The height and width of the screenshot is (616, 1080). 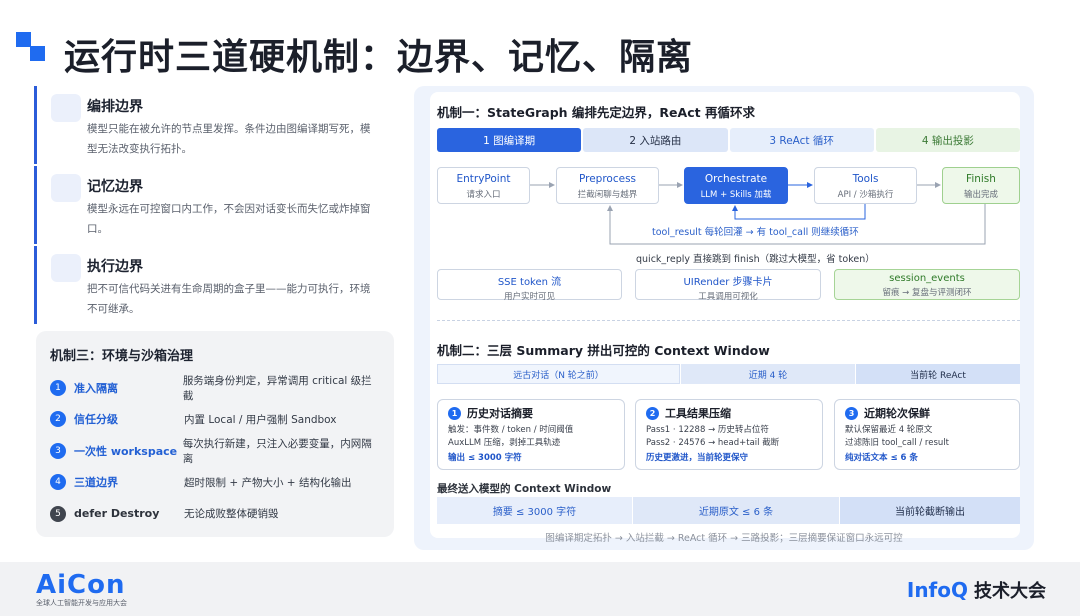 What do you see at coordinates (865, 185) in the screenshot?
I see `node-tools: Tools API / 沙箱执行` at bounding box center [865, 185].